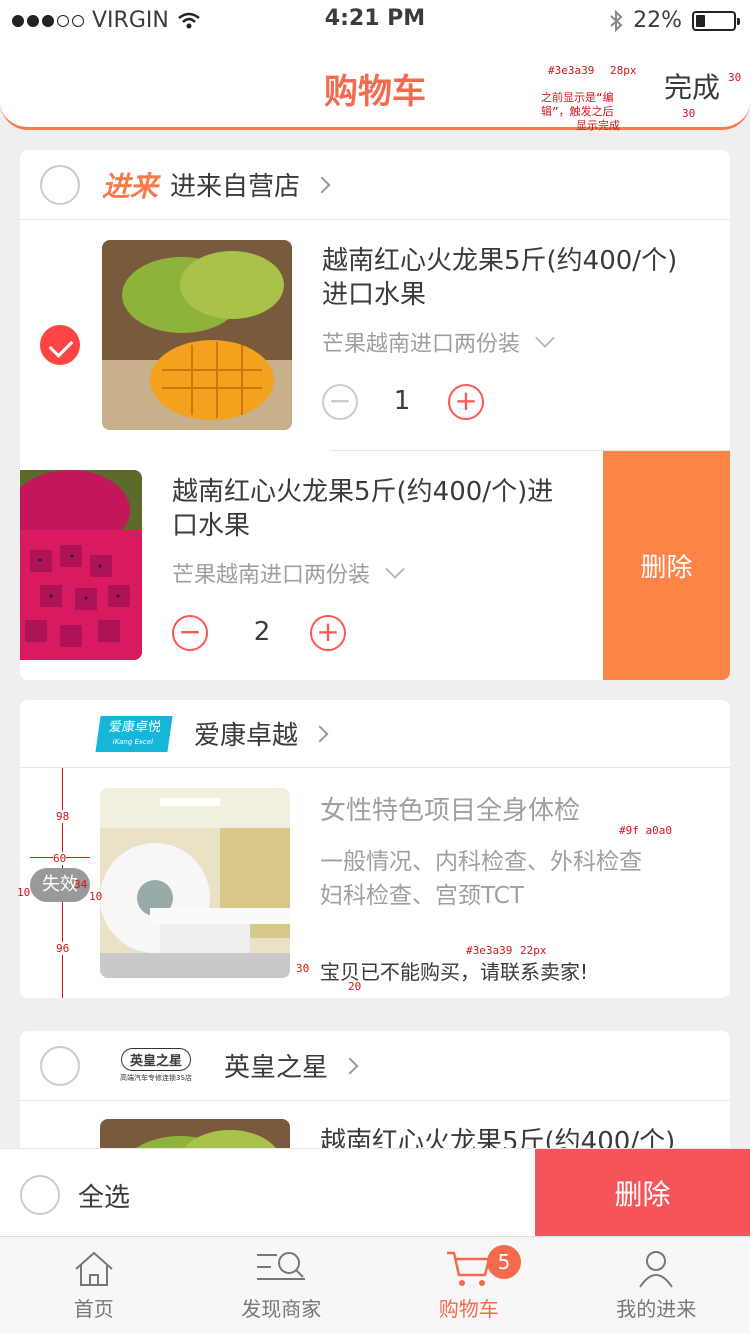 This screenshot has width=750, height=1334. Describe the element at coordinates (303, 968) in the screenshot. I see `annotation-30: 30` at that location.